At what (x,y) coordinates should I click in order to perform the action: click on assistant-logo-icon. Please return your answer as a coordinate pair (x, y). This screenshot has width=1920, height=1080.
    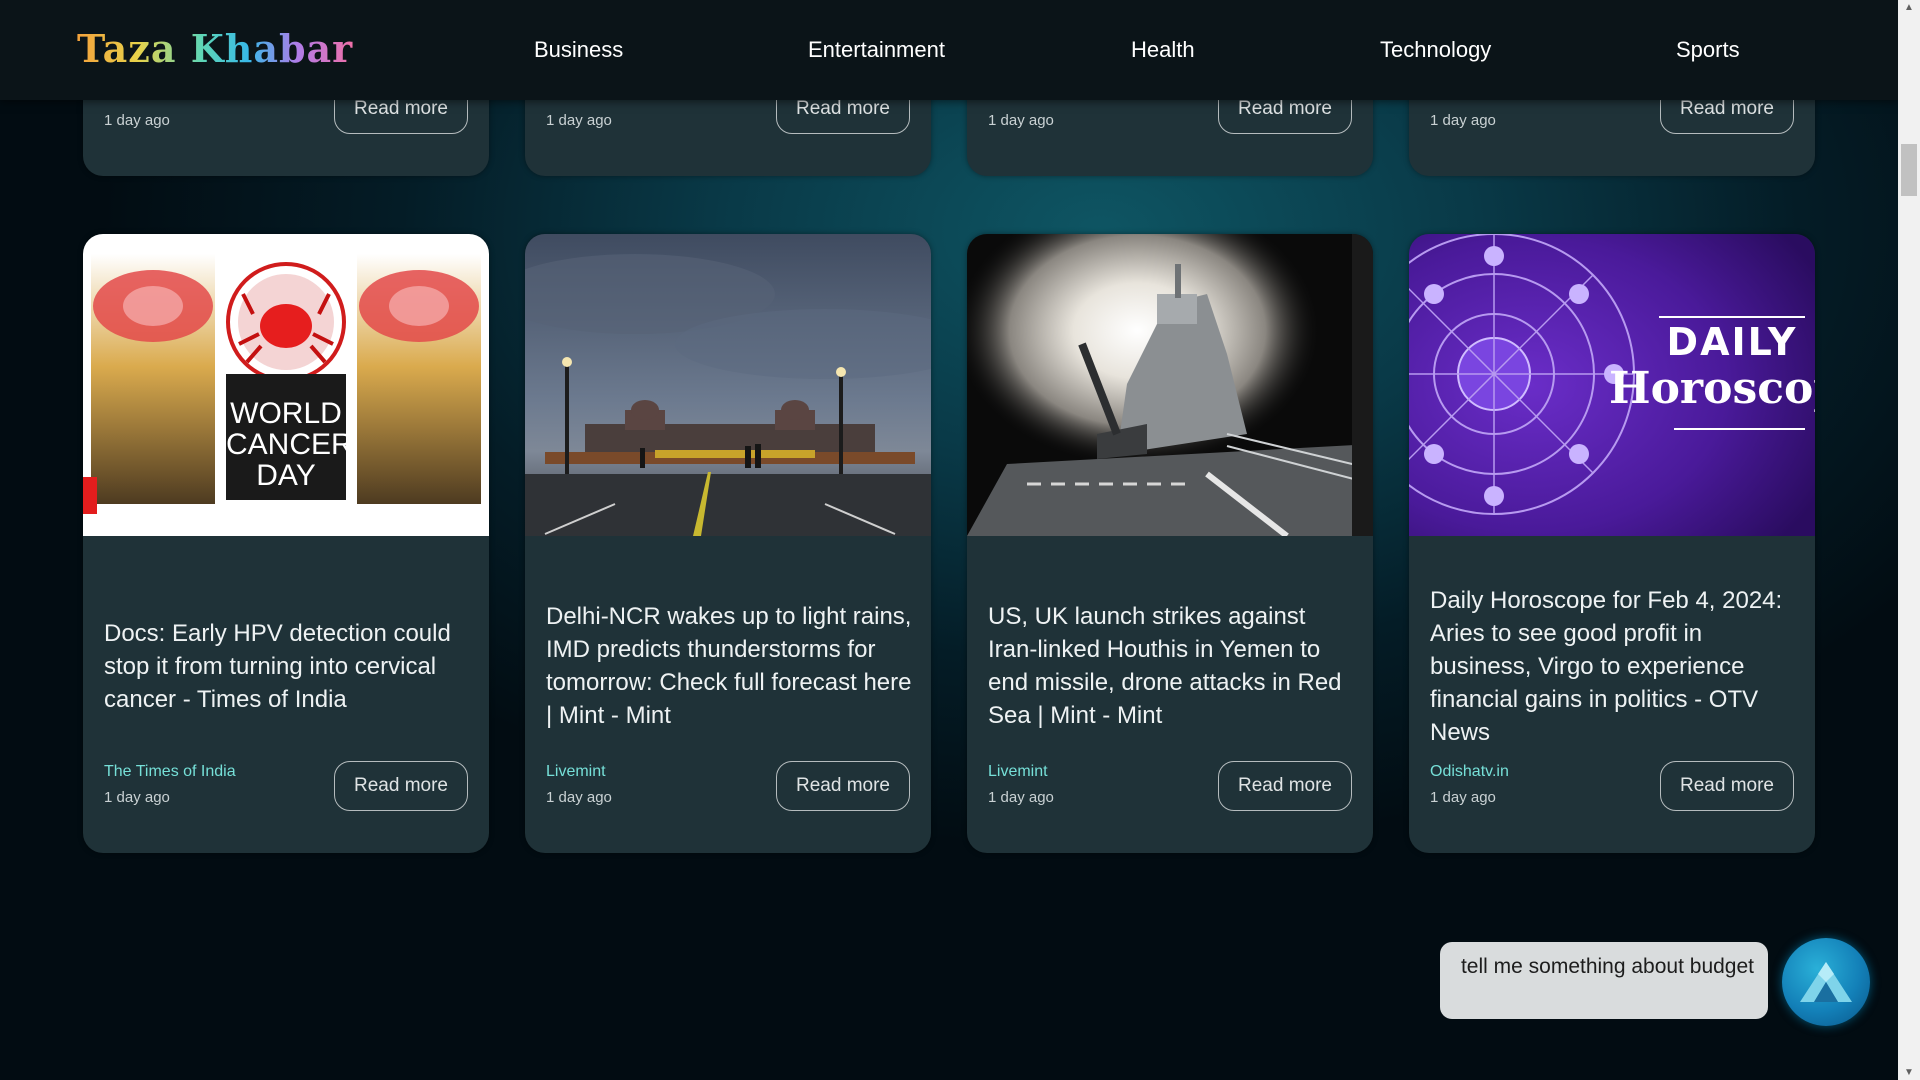
    Looking at the image, I should click on (1826, 982).